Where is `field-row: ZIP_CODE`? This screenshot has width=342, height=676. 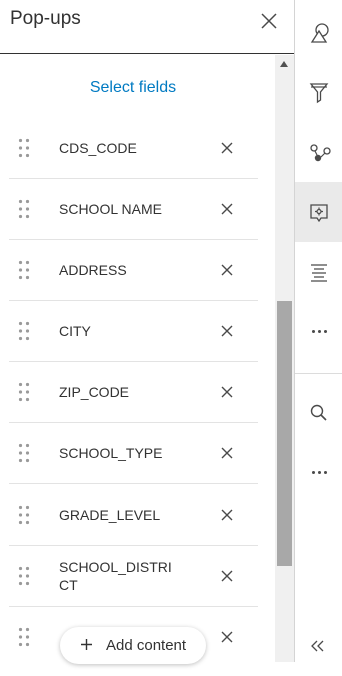 field-row: ZIP_CODE is located at coordinates (133, 392).